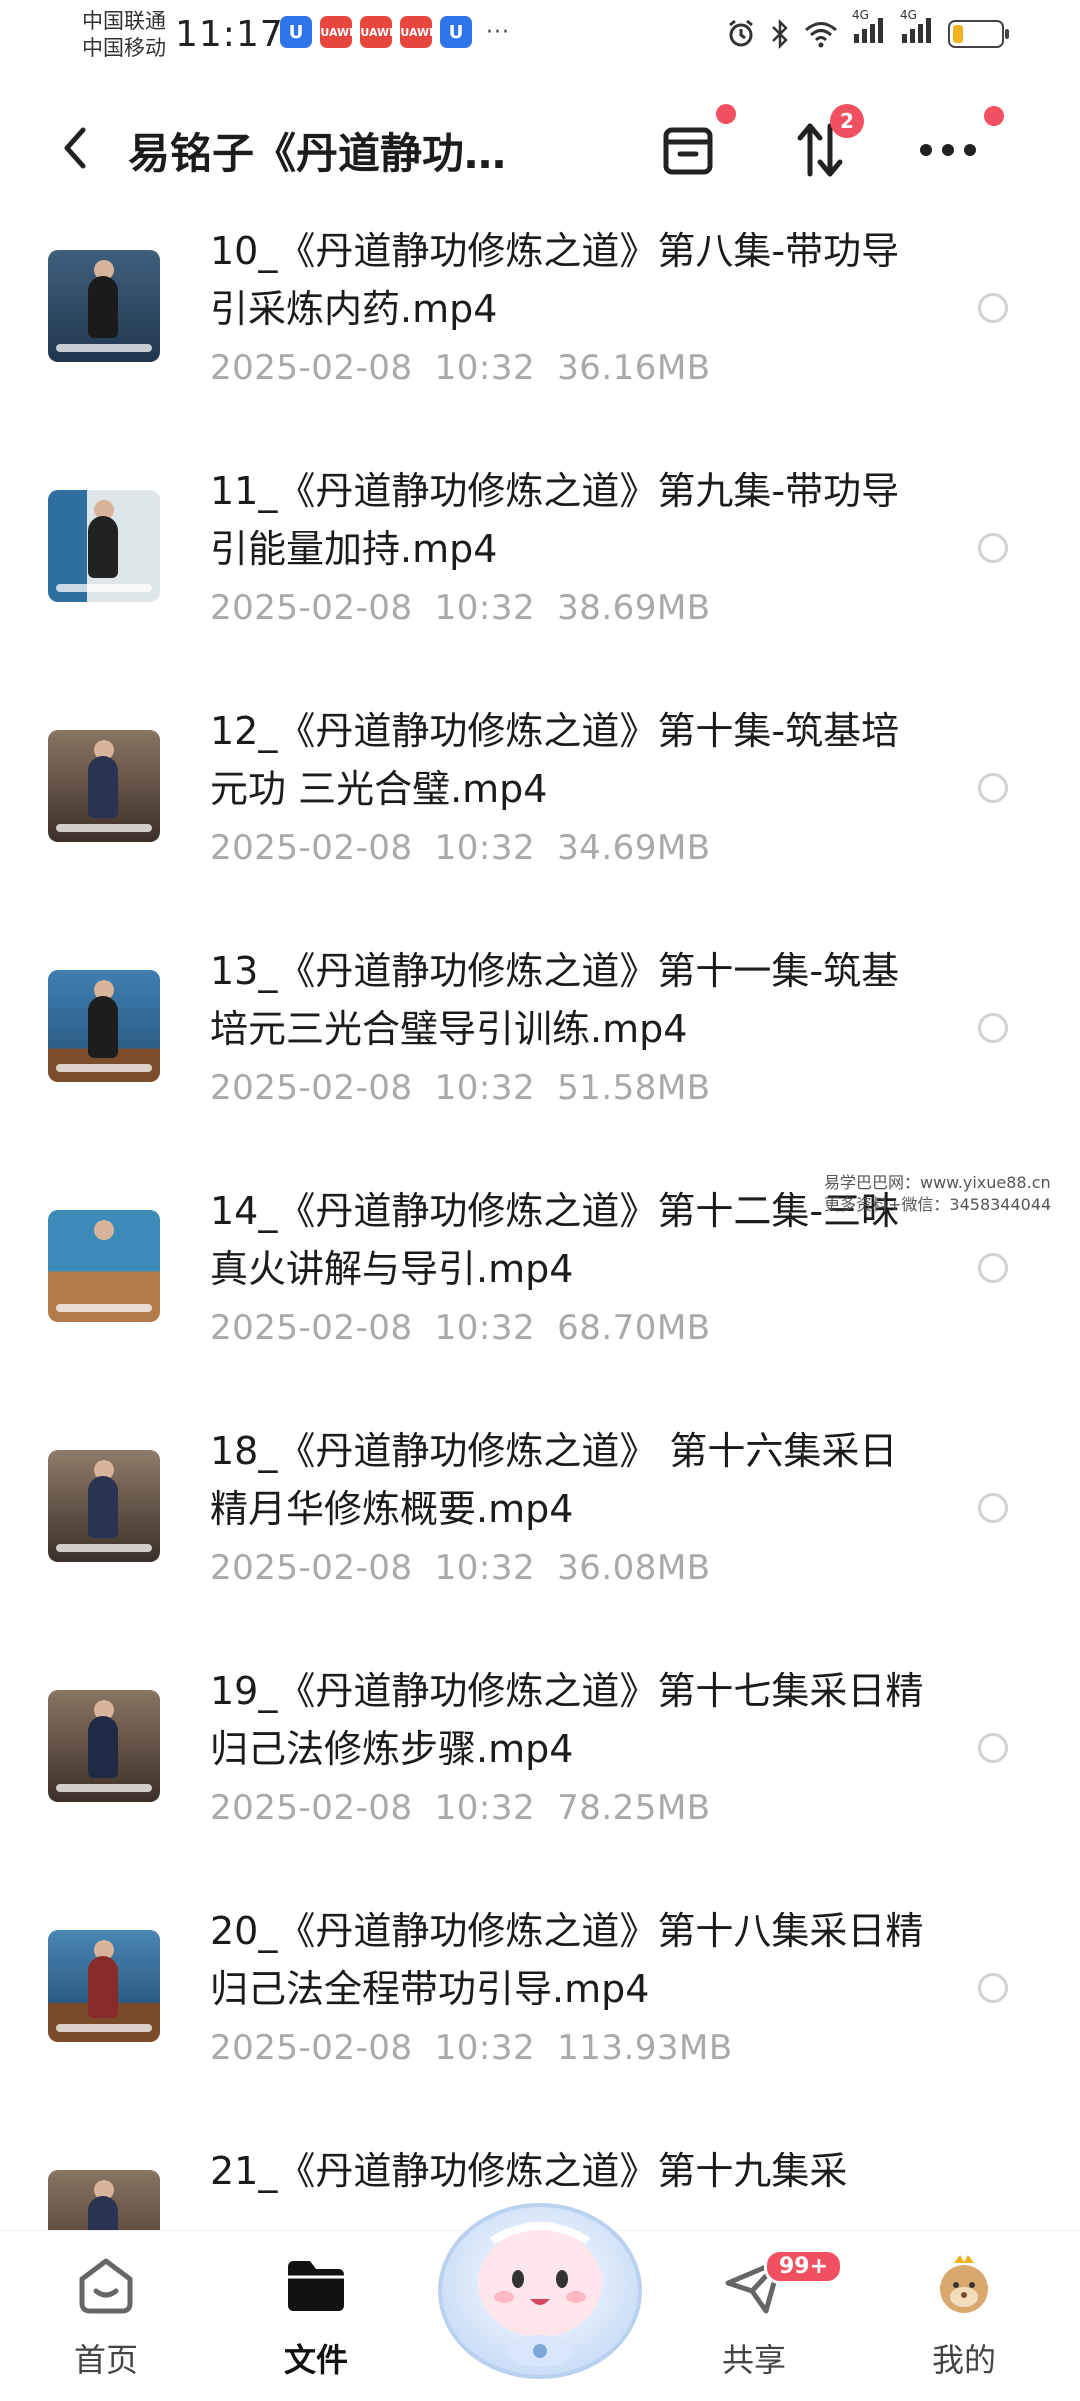  What do you see at coordinates (567, 1720) in the screenshot?
I see `file-name: 19_《丹道静功修炼之道》第十七集采日精归己法修炼步骤.mp4` at bounding box center [567, 1720].